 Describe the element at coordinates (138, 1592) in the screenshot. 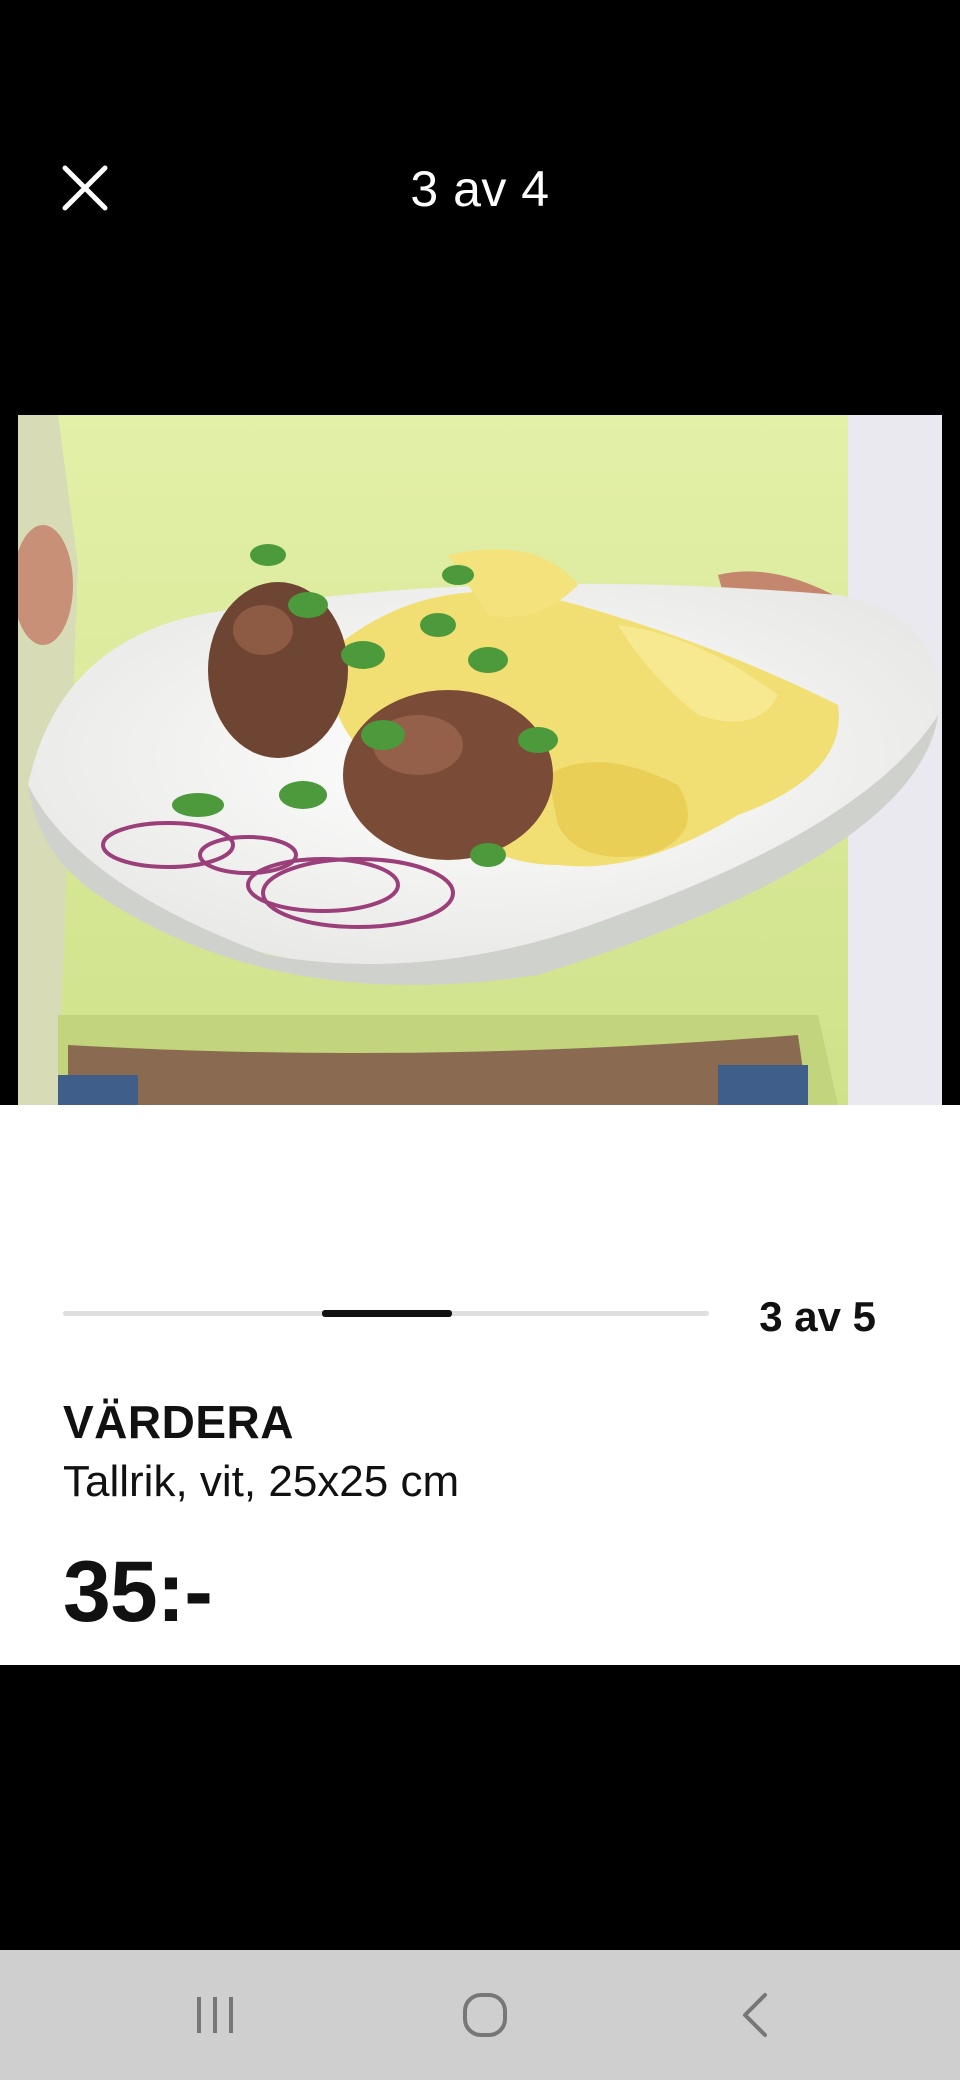

I see `product-price: 35:-` at that location.